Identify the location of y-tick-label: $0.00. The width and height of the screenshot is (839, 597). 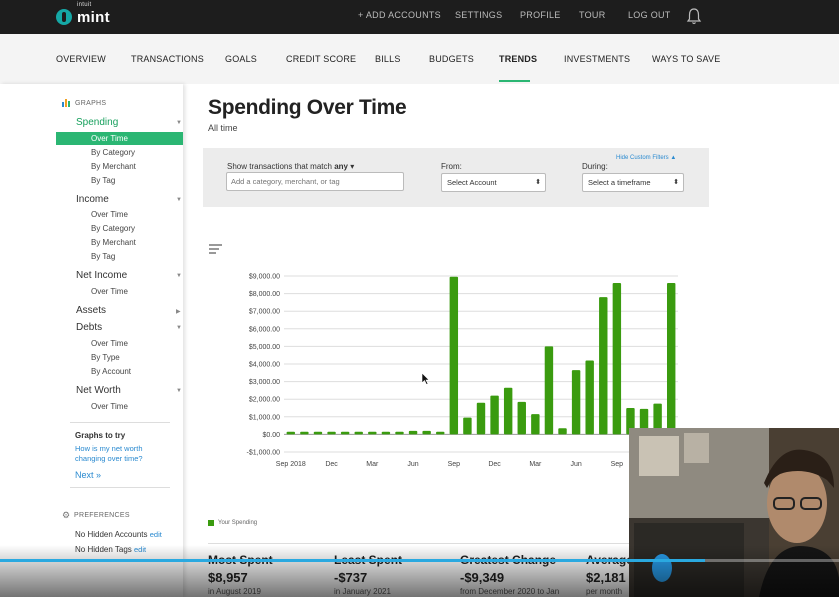
(271, 435).